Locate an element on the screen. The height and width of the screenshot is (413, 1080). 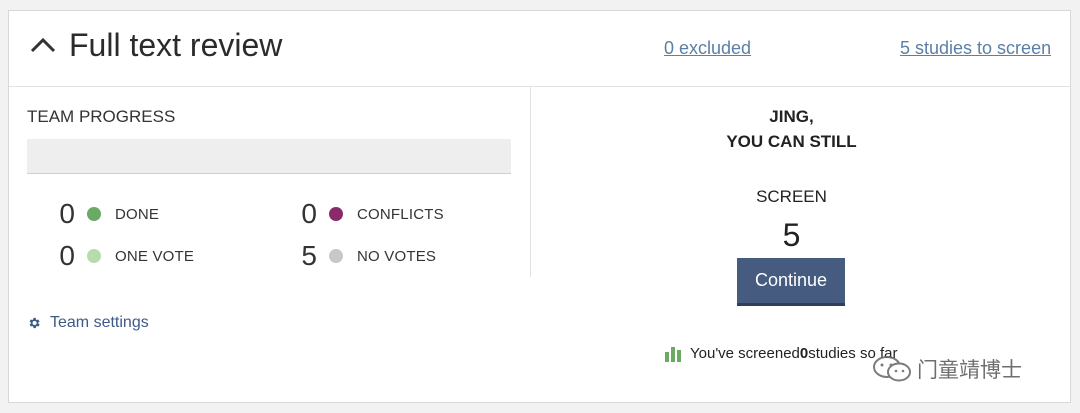
no-votes-dot-icon is located at coordinates (336, 256).